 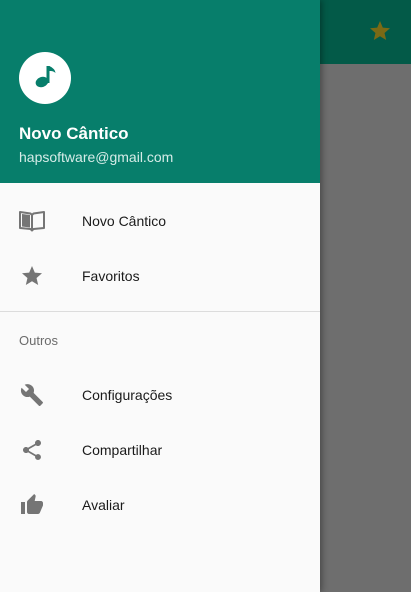 I want to click on menu-item-label: Compartilhar, so click(x=122, y=449).